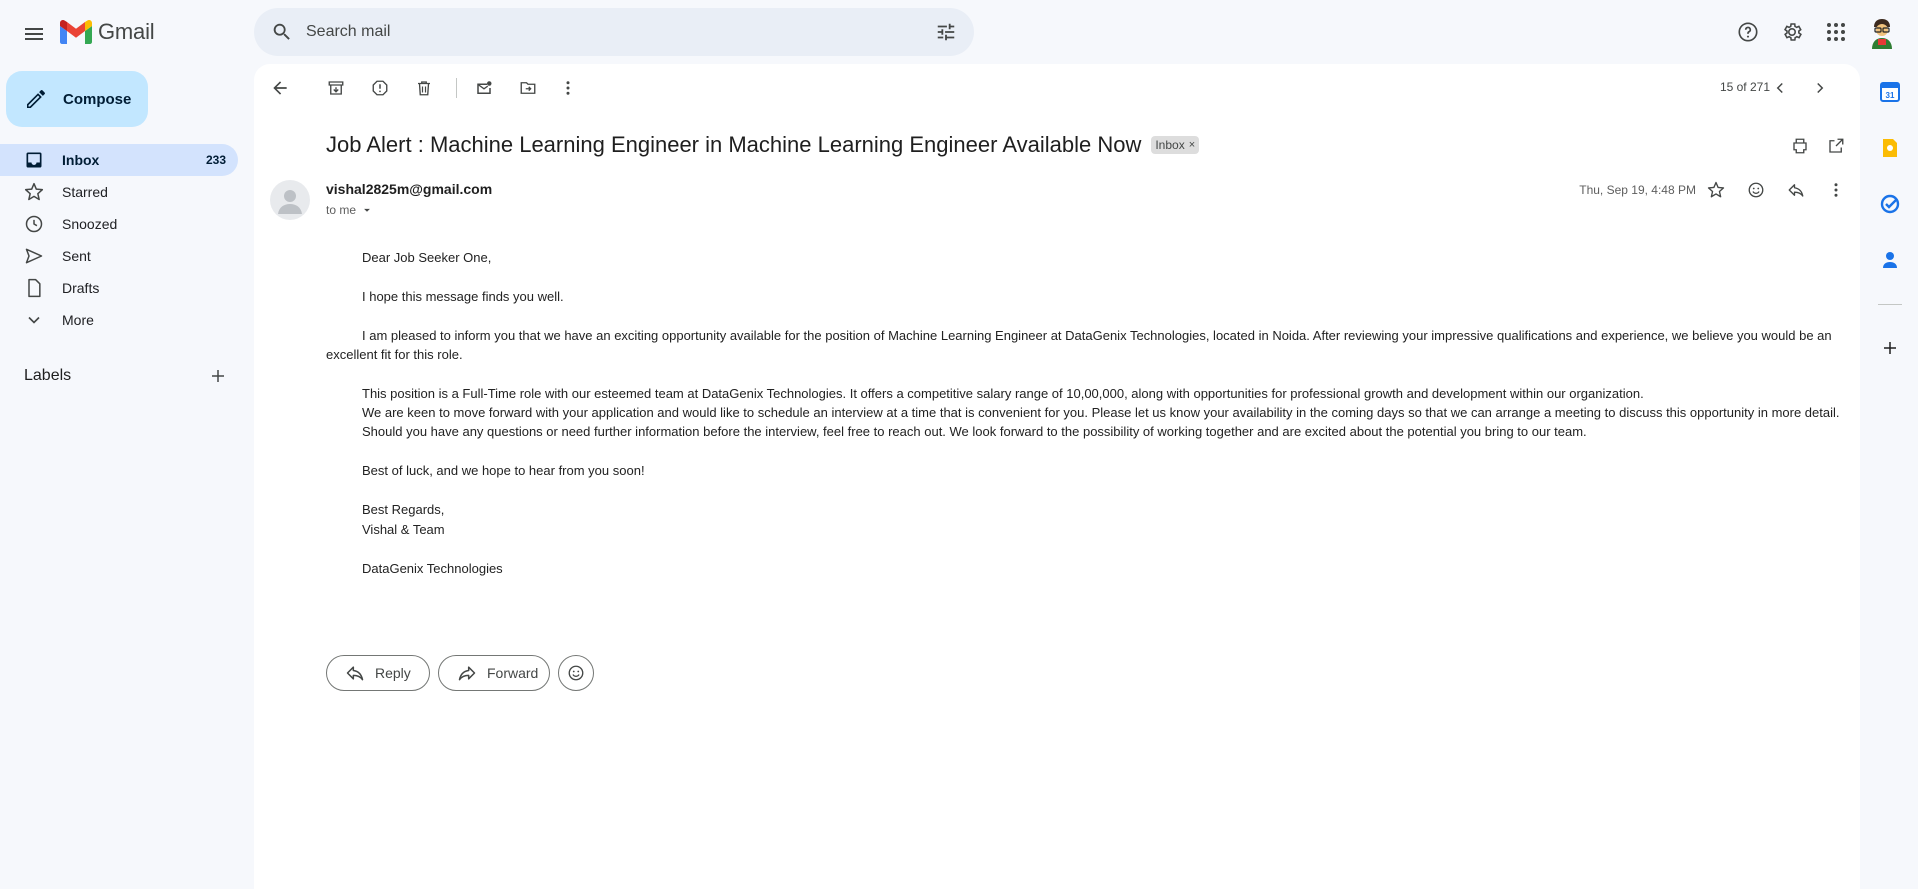 The height and width of the screenshot is (889, 1918). I want to click on back-button, so click(280, 88).